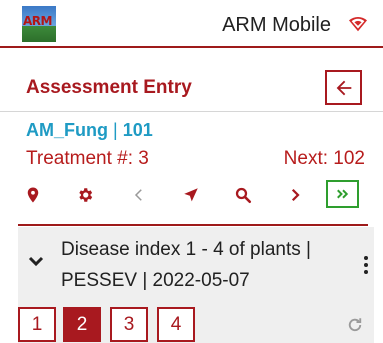 Image resolution: width=383 pixels, height=343 pixels. I want to click on back-button, so click(343, 87).